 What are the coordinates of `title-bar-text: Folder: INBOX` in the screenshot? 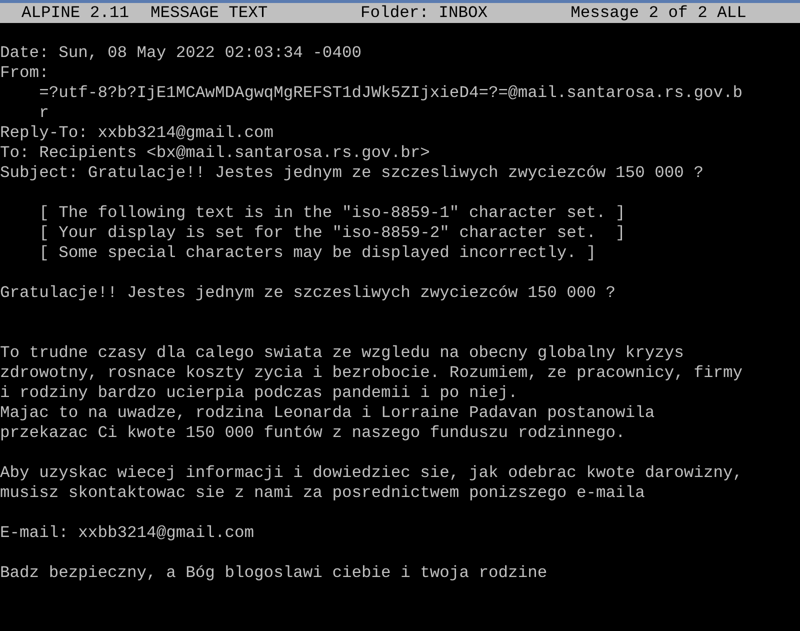 It's located at (424, 13).